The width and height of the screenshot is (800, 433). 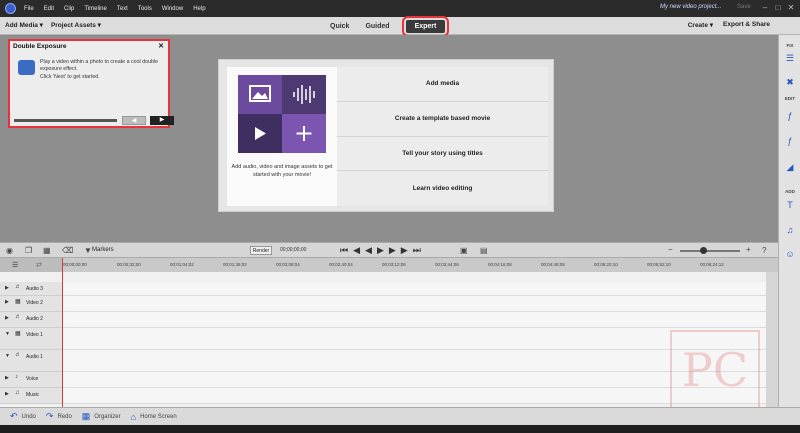 What do you see at coordinates (88, 250) in the screenshot?
I see `markers-icon: ▼` at bounding box center [88, 250].